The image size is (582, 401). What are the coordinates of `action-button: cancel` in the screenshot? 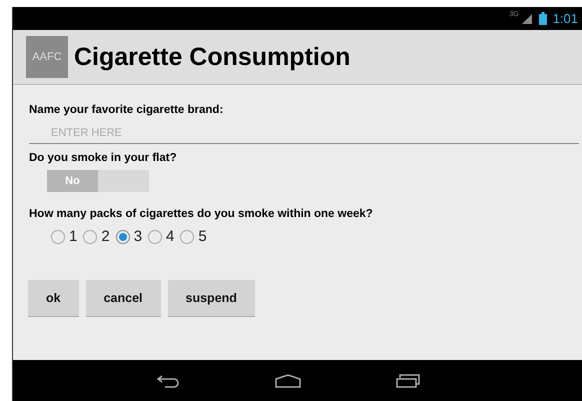 It's located at (123, 298).